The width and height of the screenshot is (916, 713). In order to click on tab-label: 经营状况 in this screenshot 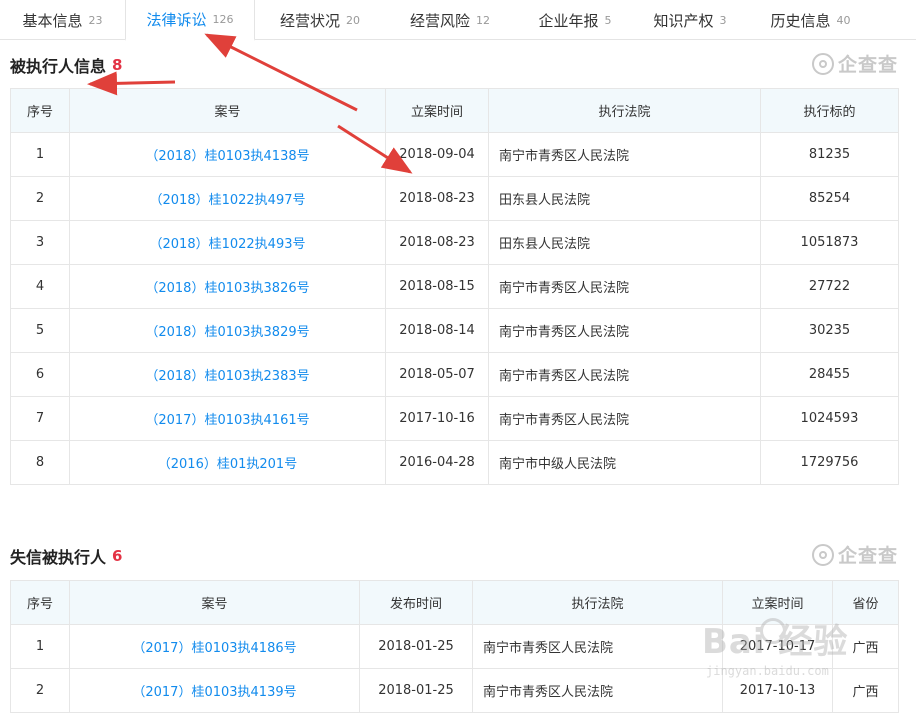, I will do `click(309, 20)`.